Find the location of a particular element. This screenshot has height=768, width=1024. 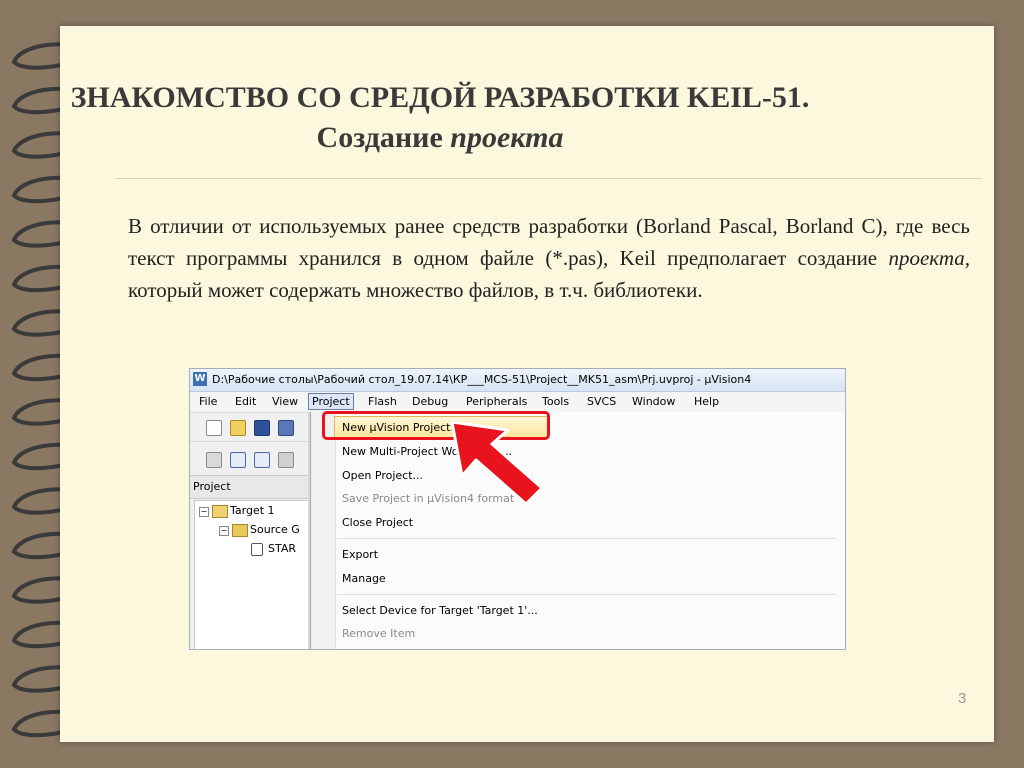

menu-item-manage: Manage is located at coordinates (364, 578).